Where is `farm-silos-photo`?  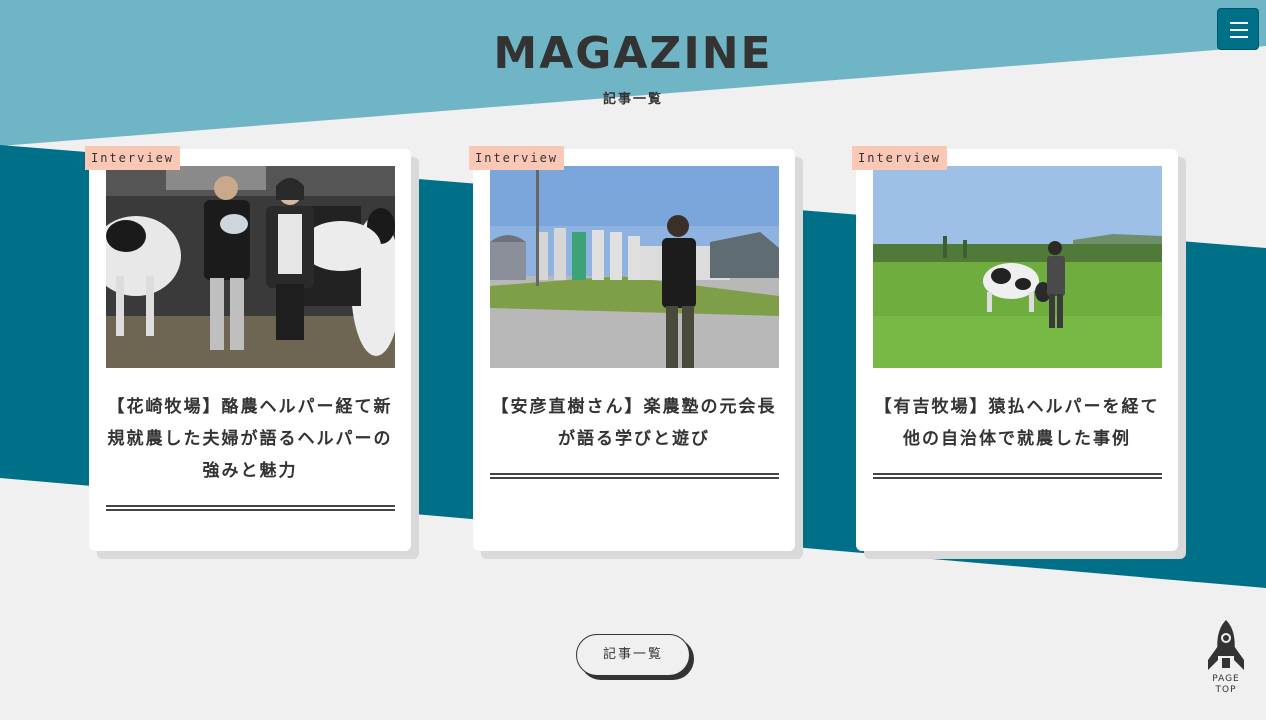 farm-silos-photo is located at coordinates (634, 267).